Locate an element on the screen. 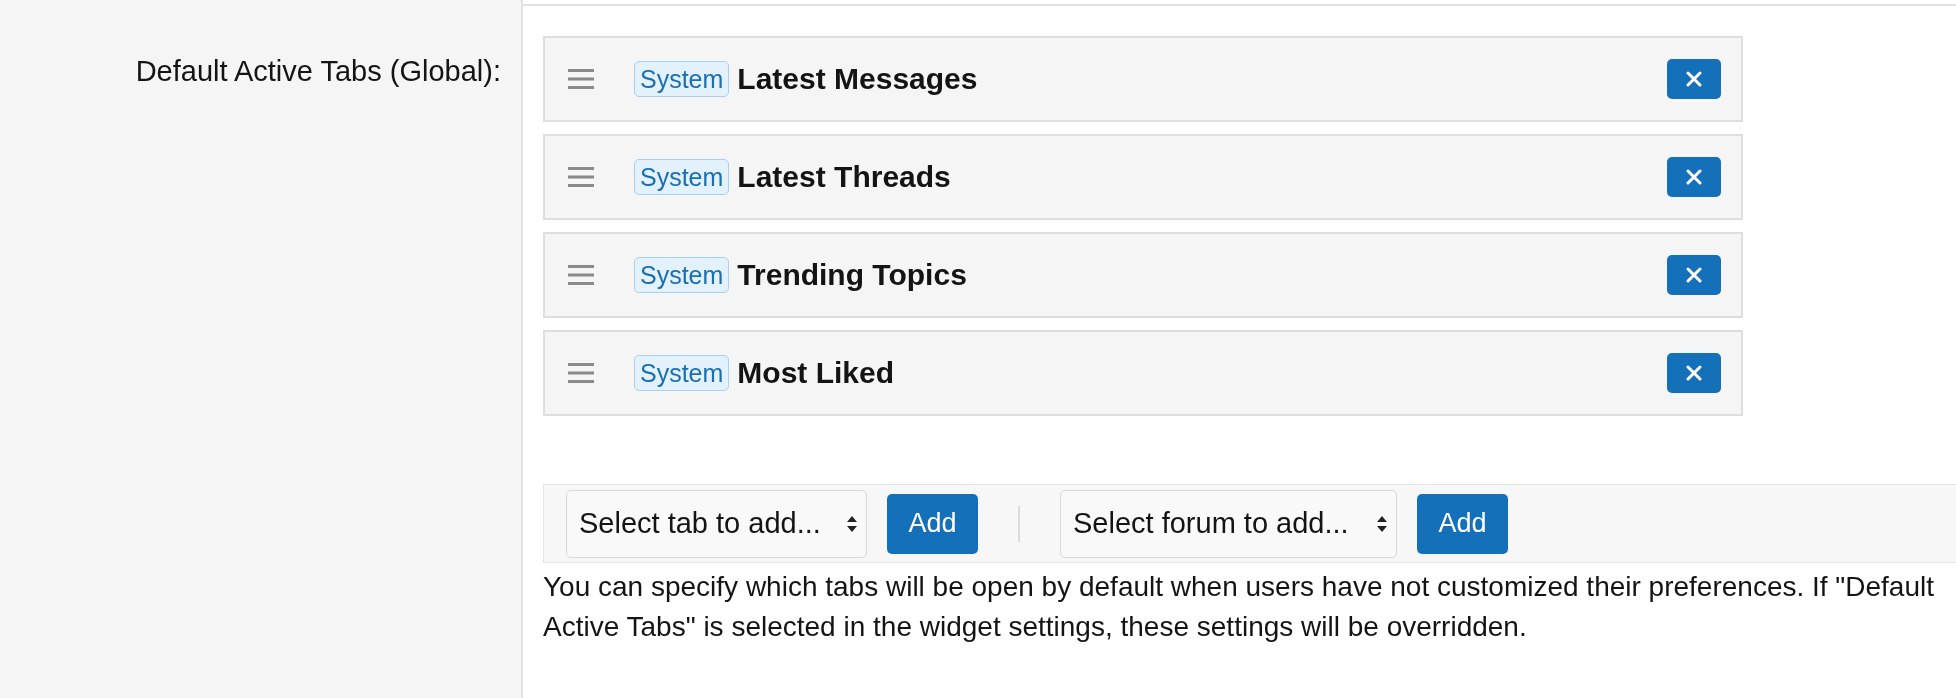  tab-title: Trending Topics is located at coordinates (852, 275).